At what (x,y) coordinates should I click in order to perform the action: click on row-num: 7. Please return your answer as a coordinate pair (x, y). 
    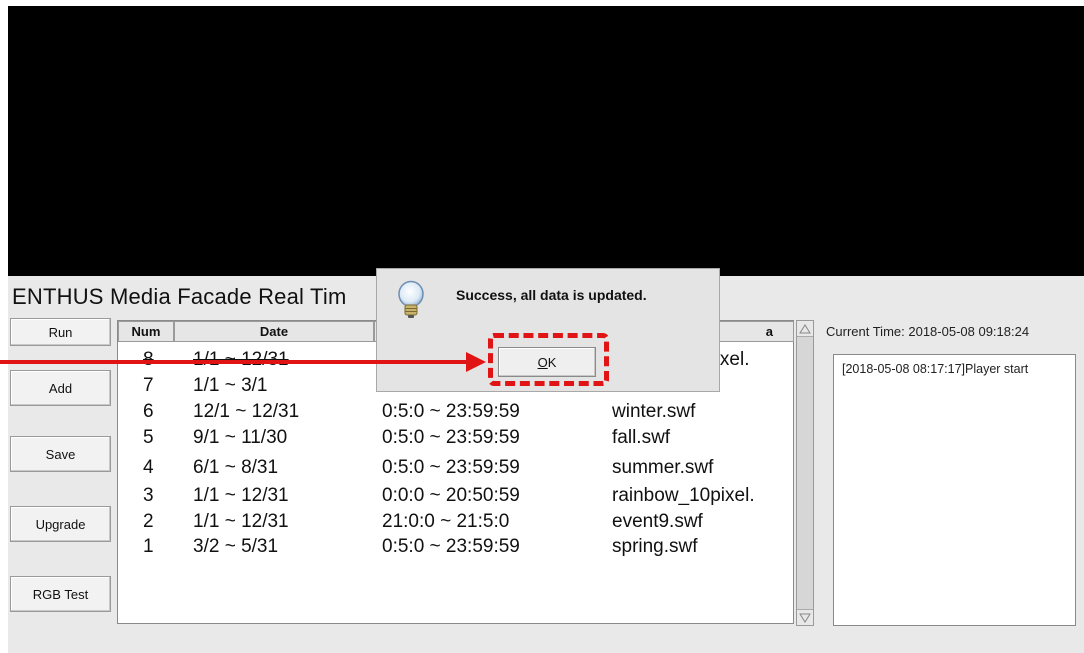
    Looking at the image, I should click on (148, 385).